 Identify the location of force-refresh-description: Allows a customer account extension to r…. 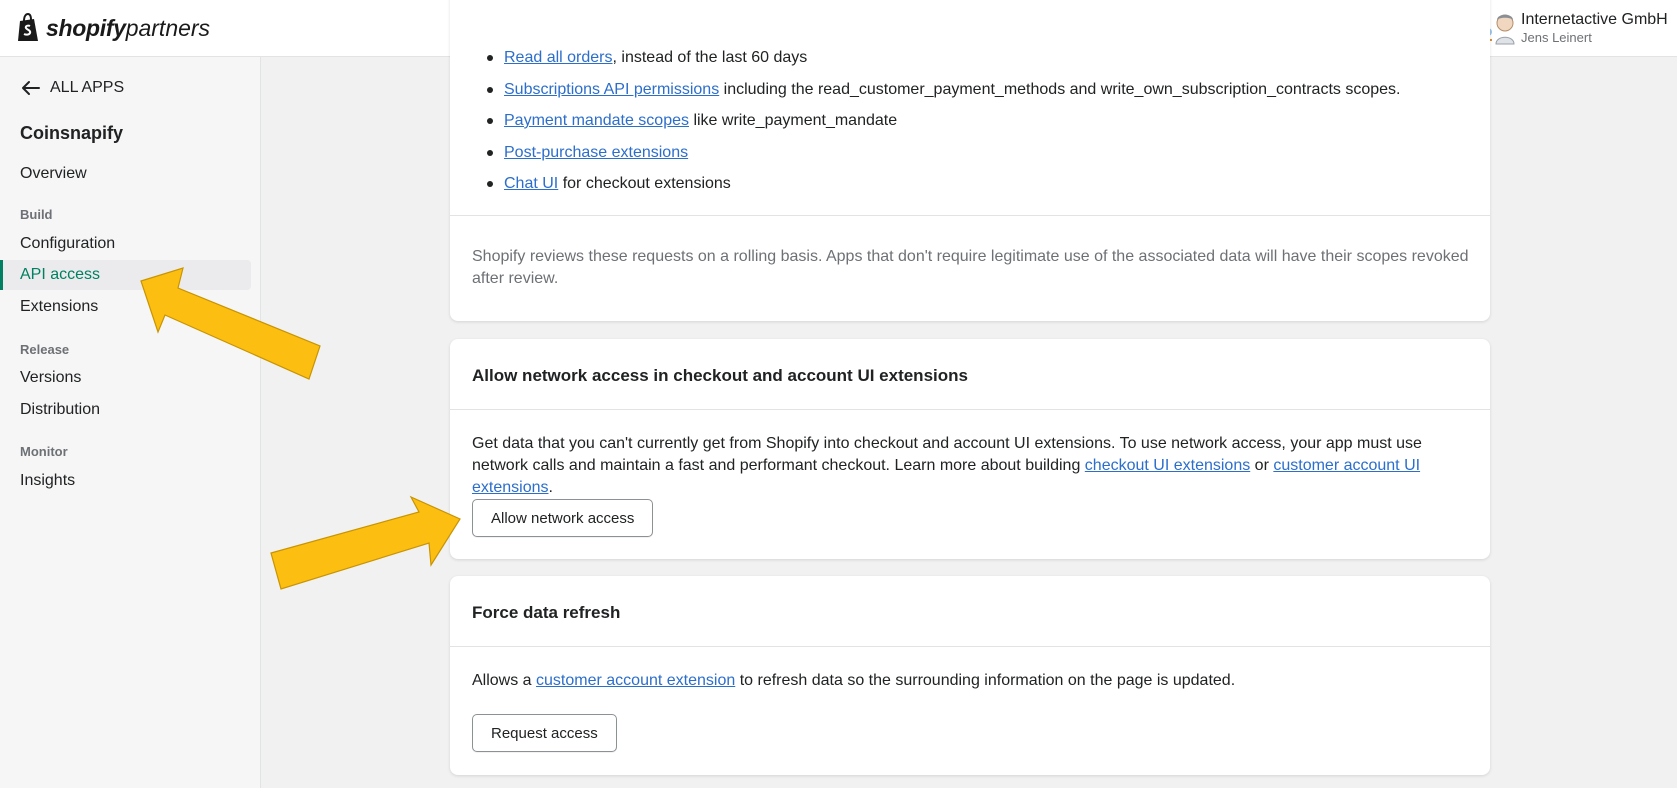
(972, 681).